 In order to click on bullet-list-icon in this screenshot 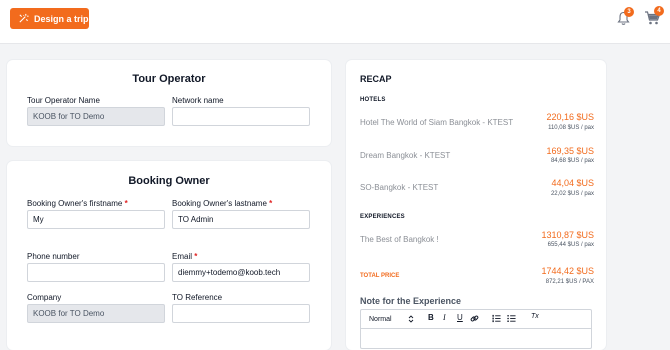, I will do `click(511, 318)`.